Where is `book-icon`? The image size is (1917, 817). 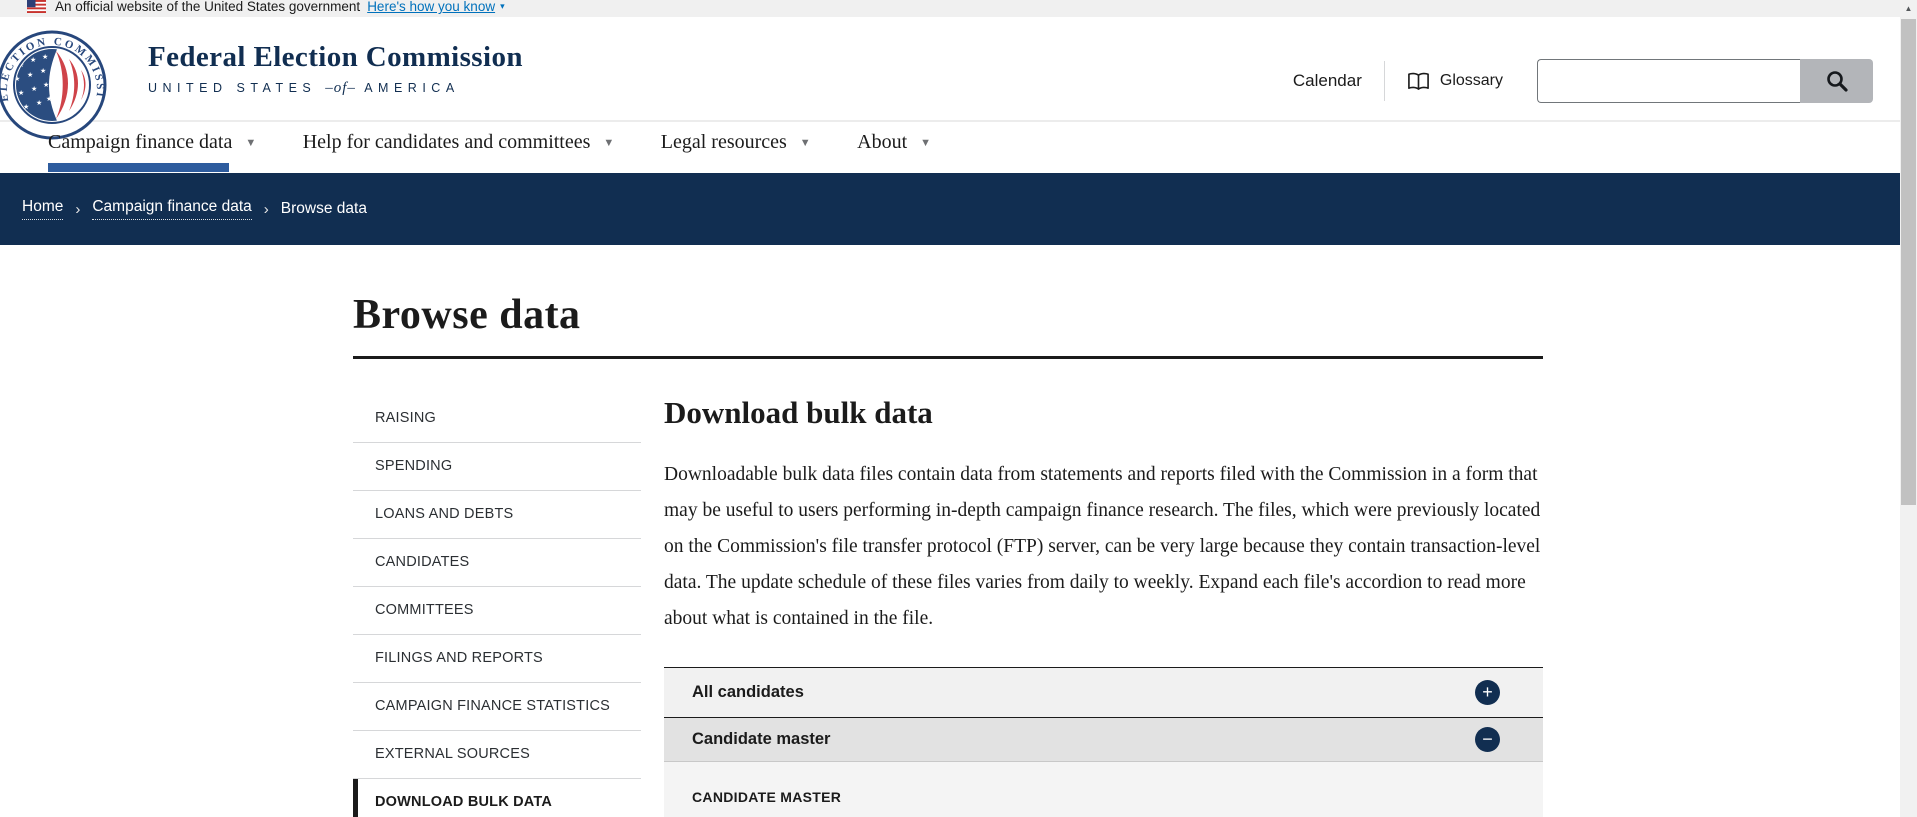
book-icon is located at coordinates (1418, 81).